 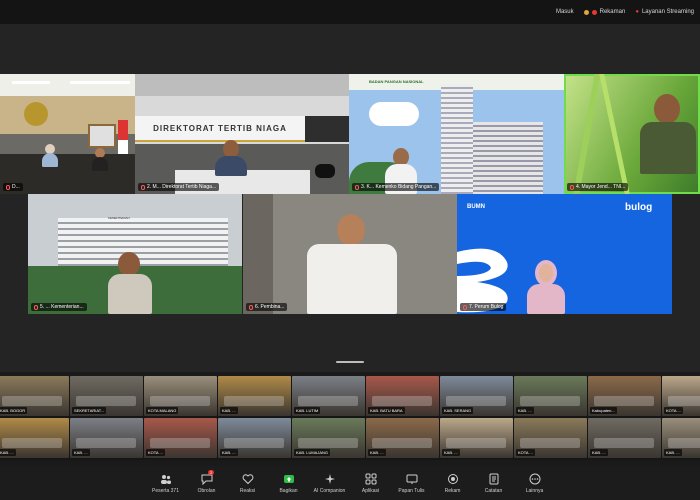 What do you see at coordinates (394, 114) in the screenshot?
I see `cloud` at bounding box center [394, 114].